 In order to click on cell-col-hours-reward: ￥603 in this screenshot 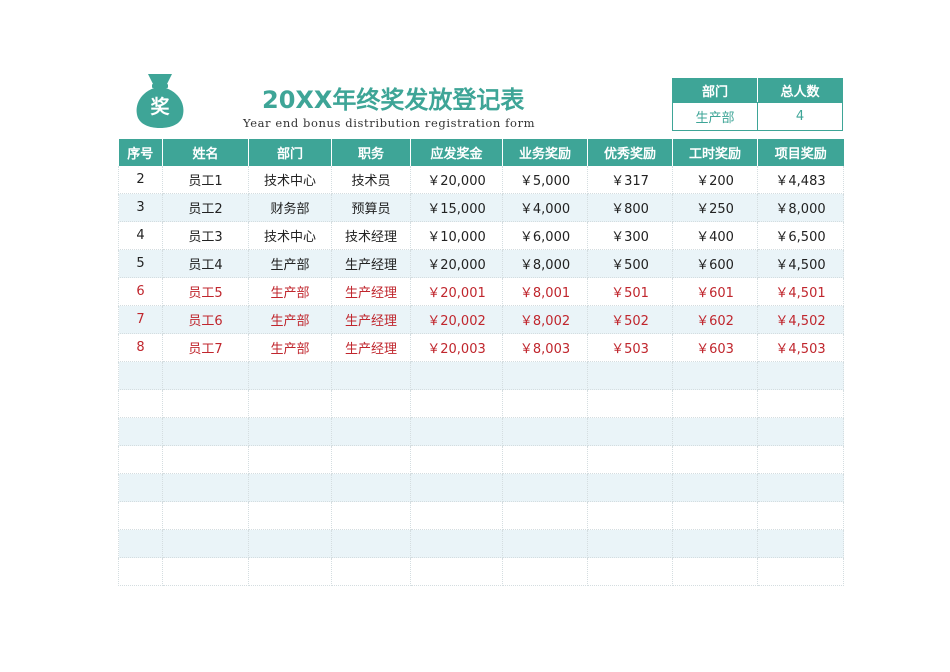, I will do `click(715, 347)`.